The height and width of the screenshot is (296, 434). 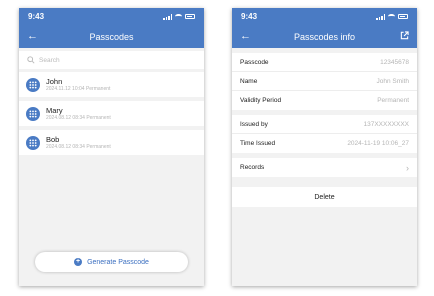 What do you see at coordinates (324, 124) in the screenshot?
I see `issued-by-row: Issued by 137XXXXXXXX` at bounding box center [324, 124].